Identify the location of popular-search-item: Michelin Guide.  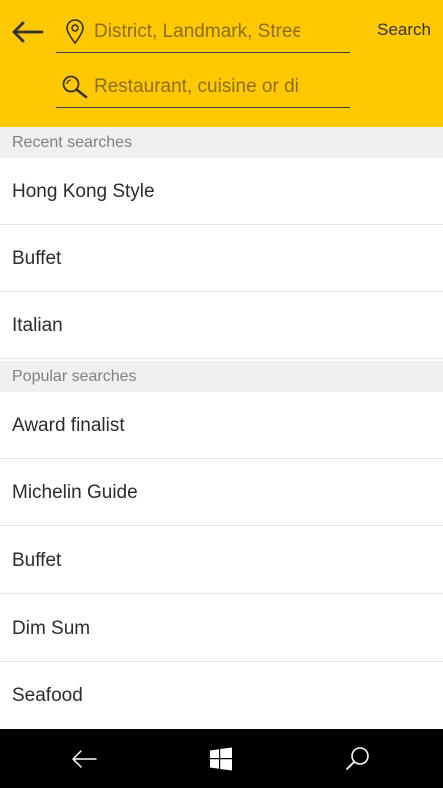
(221, 492).